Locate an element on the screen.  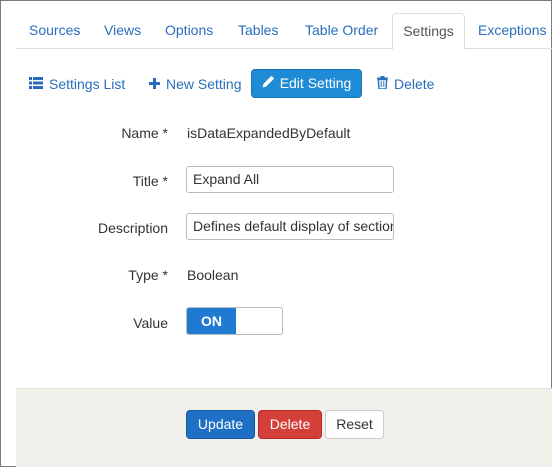
type-value: Boolean is located at coordinates (213, 275).